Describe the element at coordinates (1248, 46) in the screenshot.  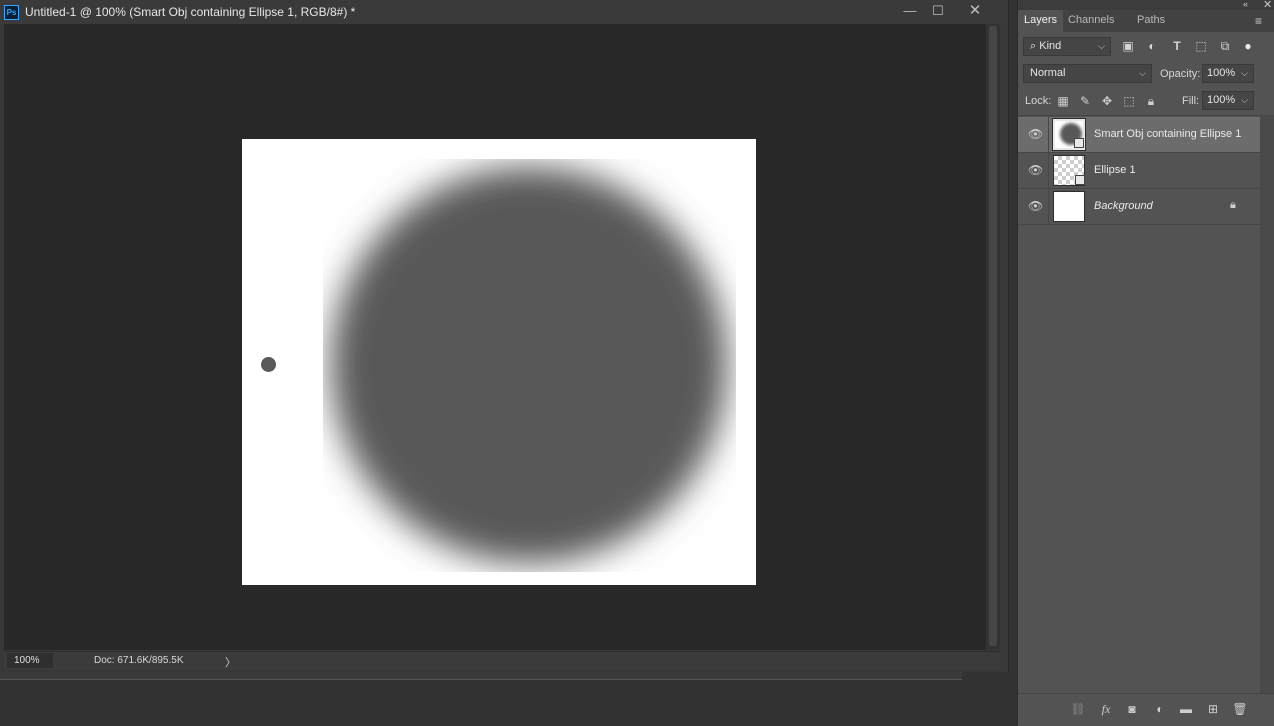
I see `filter-toggle-icon: ●` at that location.